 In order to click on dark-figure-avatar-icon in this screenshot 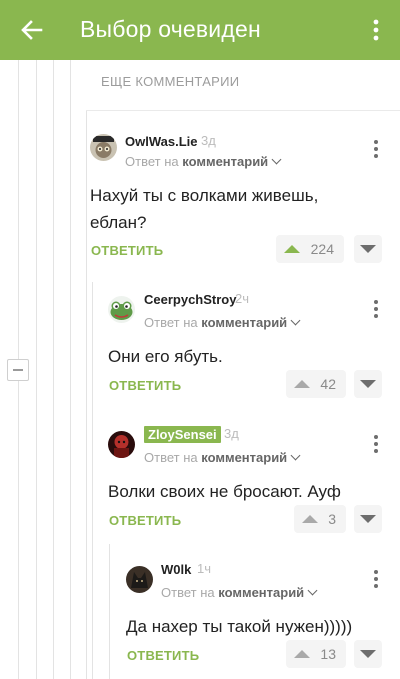, I will do `click(121, 444)`.